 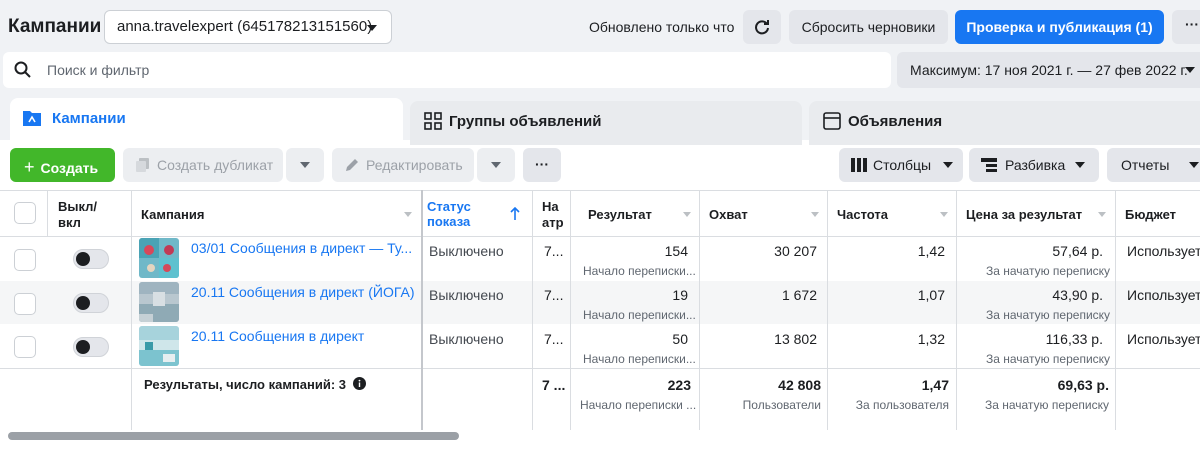 What do you see at coordinates (359, 383) in the screenshot?
I see `info-icon` at bounding box center [359, 383].